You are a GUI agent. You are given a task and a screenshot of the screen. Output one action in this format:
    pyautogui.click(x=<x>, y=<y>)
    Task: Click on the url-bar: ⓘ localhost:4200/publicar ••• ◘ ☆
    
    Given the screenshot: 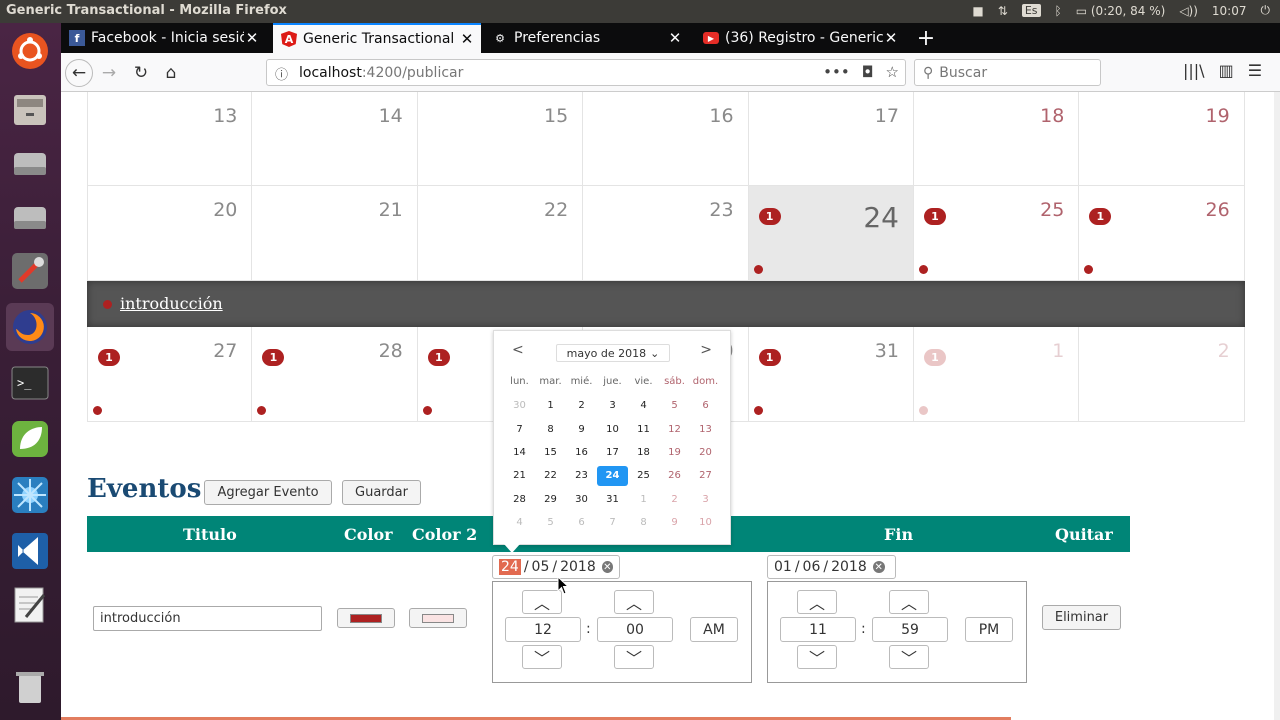 What is the action you would take?
    pyautogui.click(x=586, y=72)
    